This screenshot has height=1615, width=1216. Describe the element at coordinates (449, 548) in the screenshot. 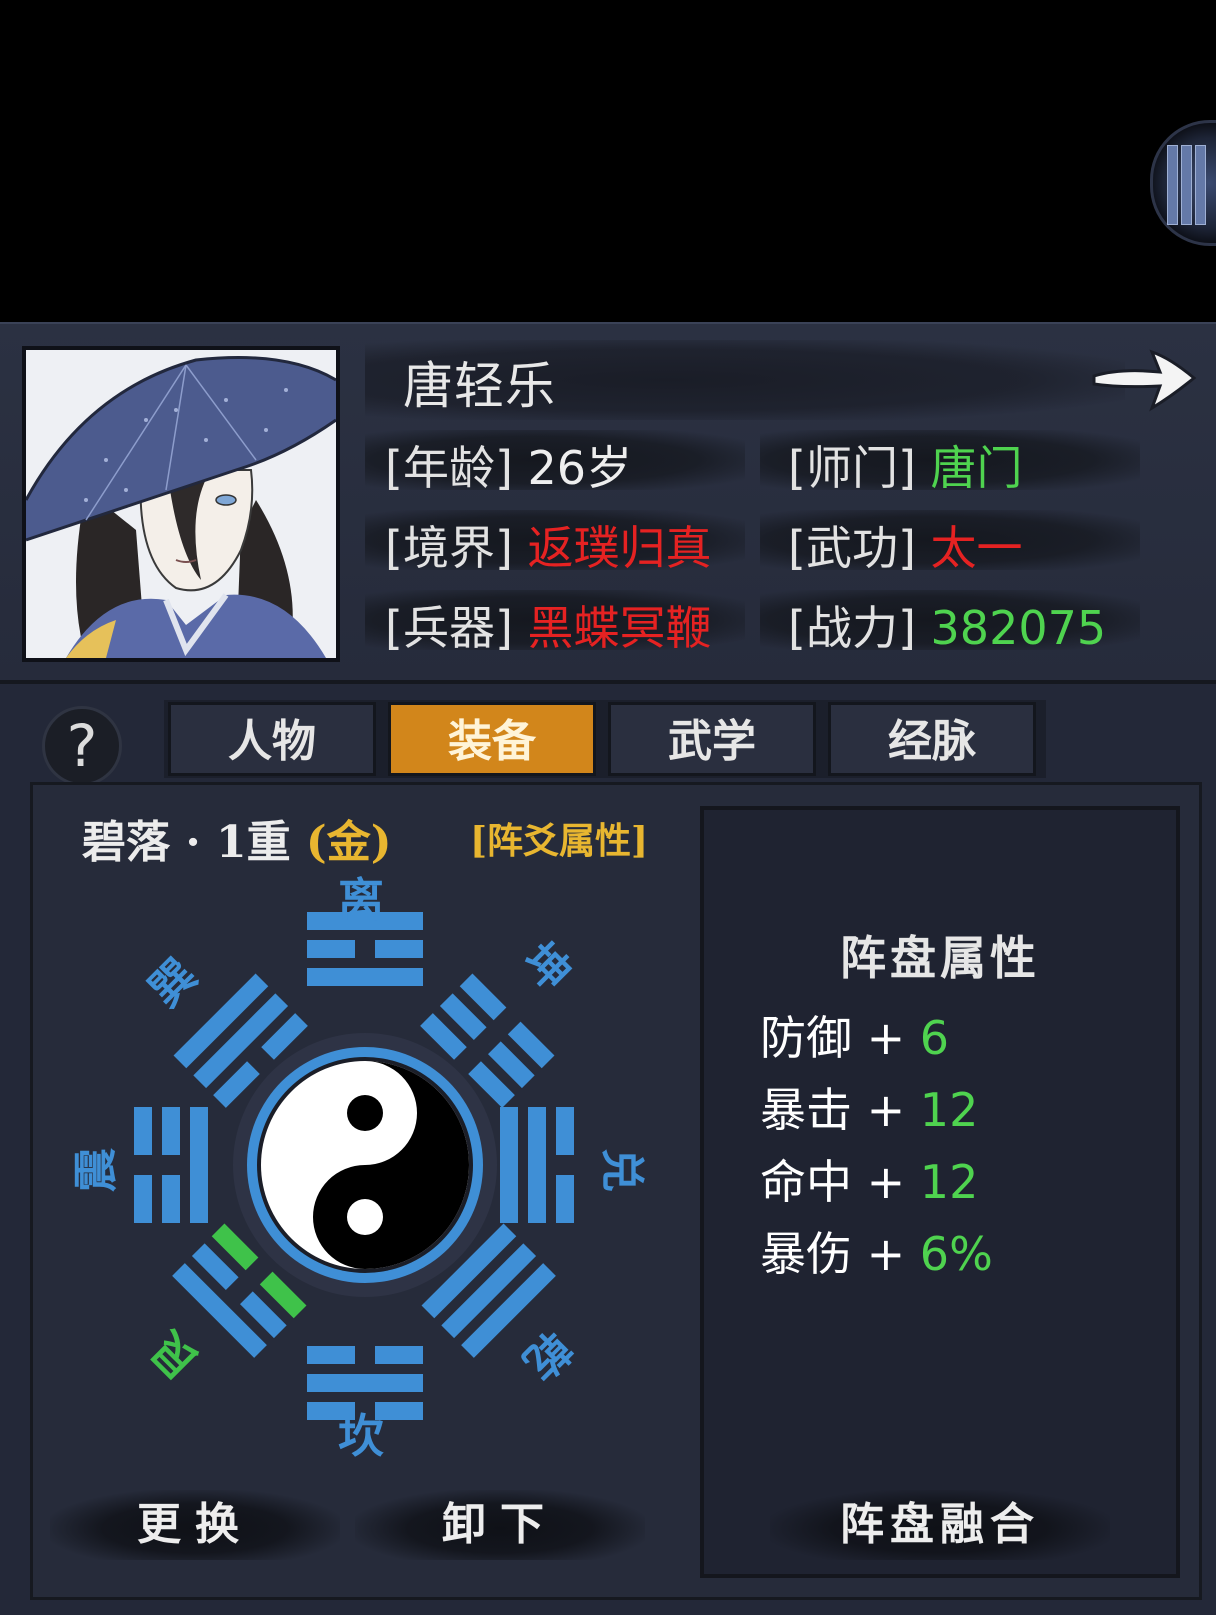

I see `realm-label: [境界]` at that location.